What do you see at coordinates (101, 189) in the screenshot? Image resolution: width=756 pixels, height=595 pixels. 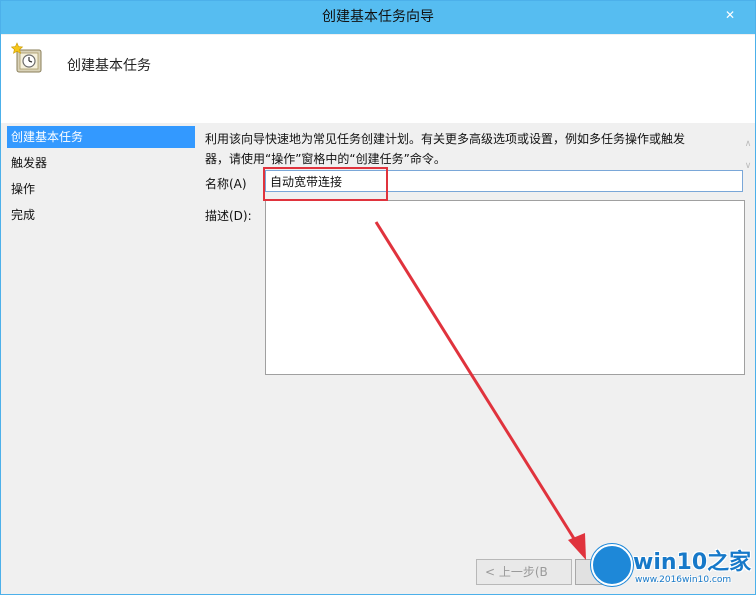 I see `step-action: 操作` at bounding box center [101, 189].